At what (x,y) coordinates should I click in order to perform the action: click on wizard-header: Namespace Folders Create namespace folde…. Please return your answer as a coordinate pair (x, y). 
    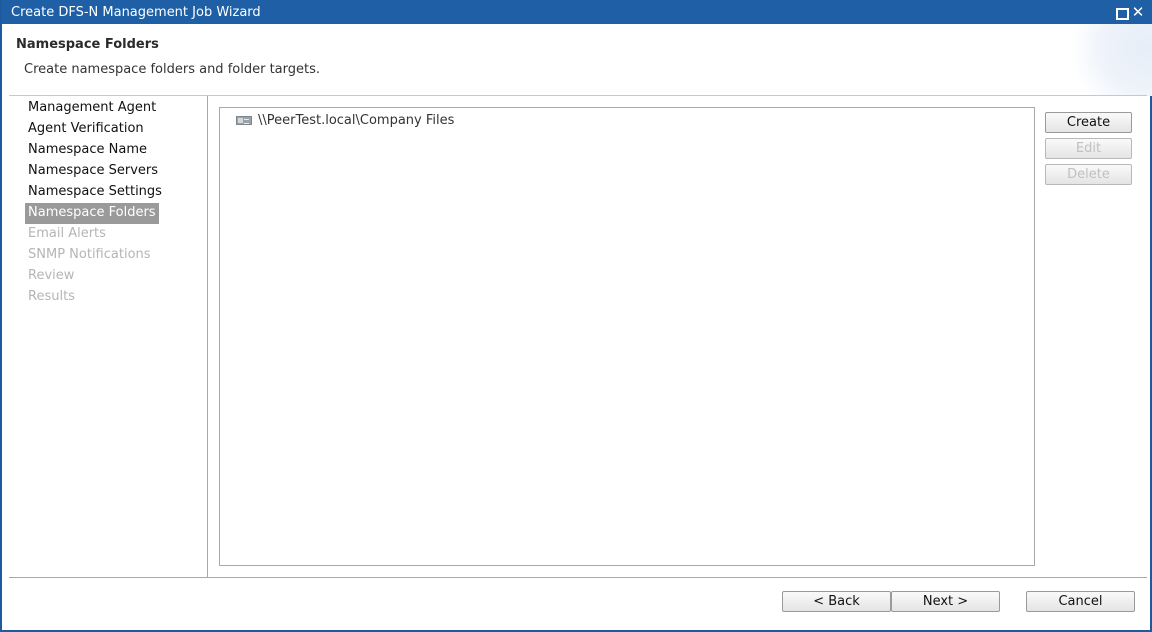
    Looking at the image, I should click on (578, 60).